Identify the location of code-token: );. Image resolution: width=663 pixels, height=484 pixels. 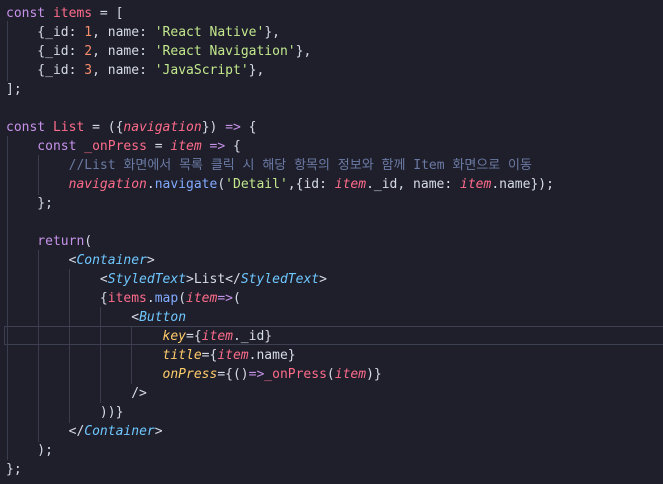
(29, 450).